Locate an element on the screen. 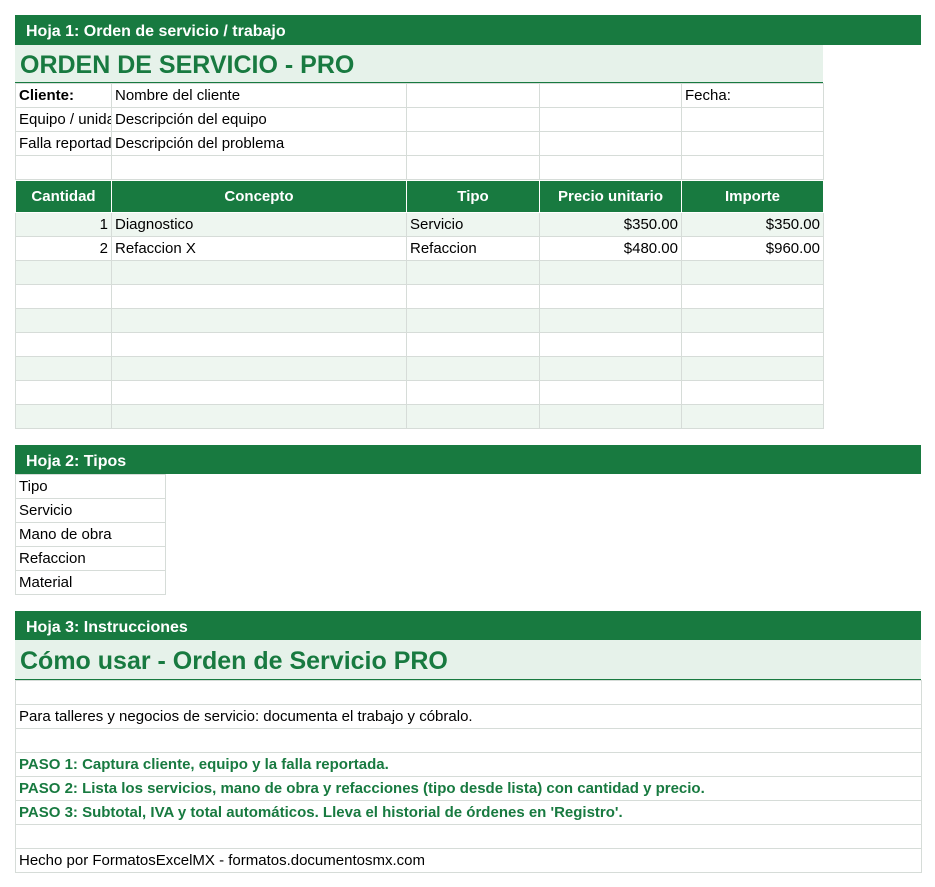  table-row is located at coordinates (419, 392).